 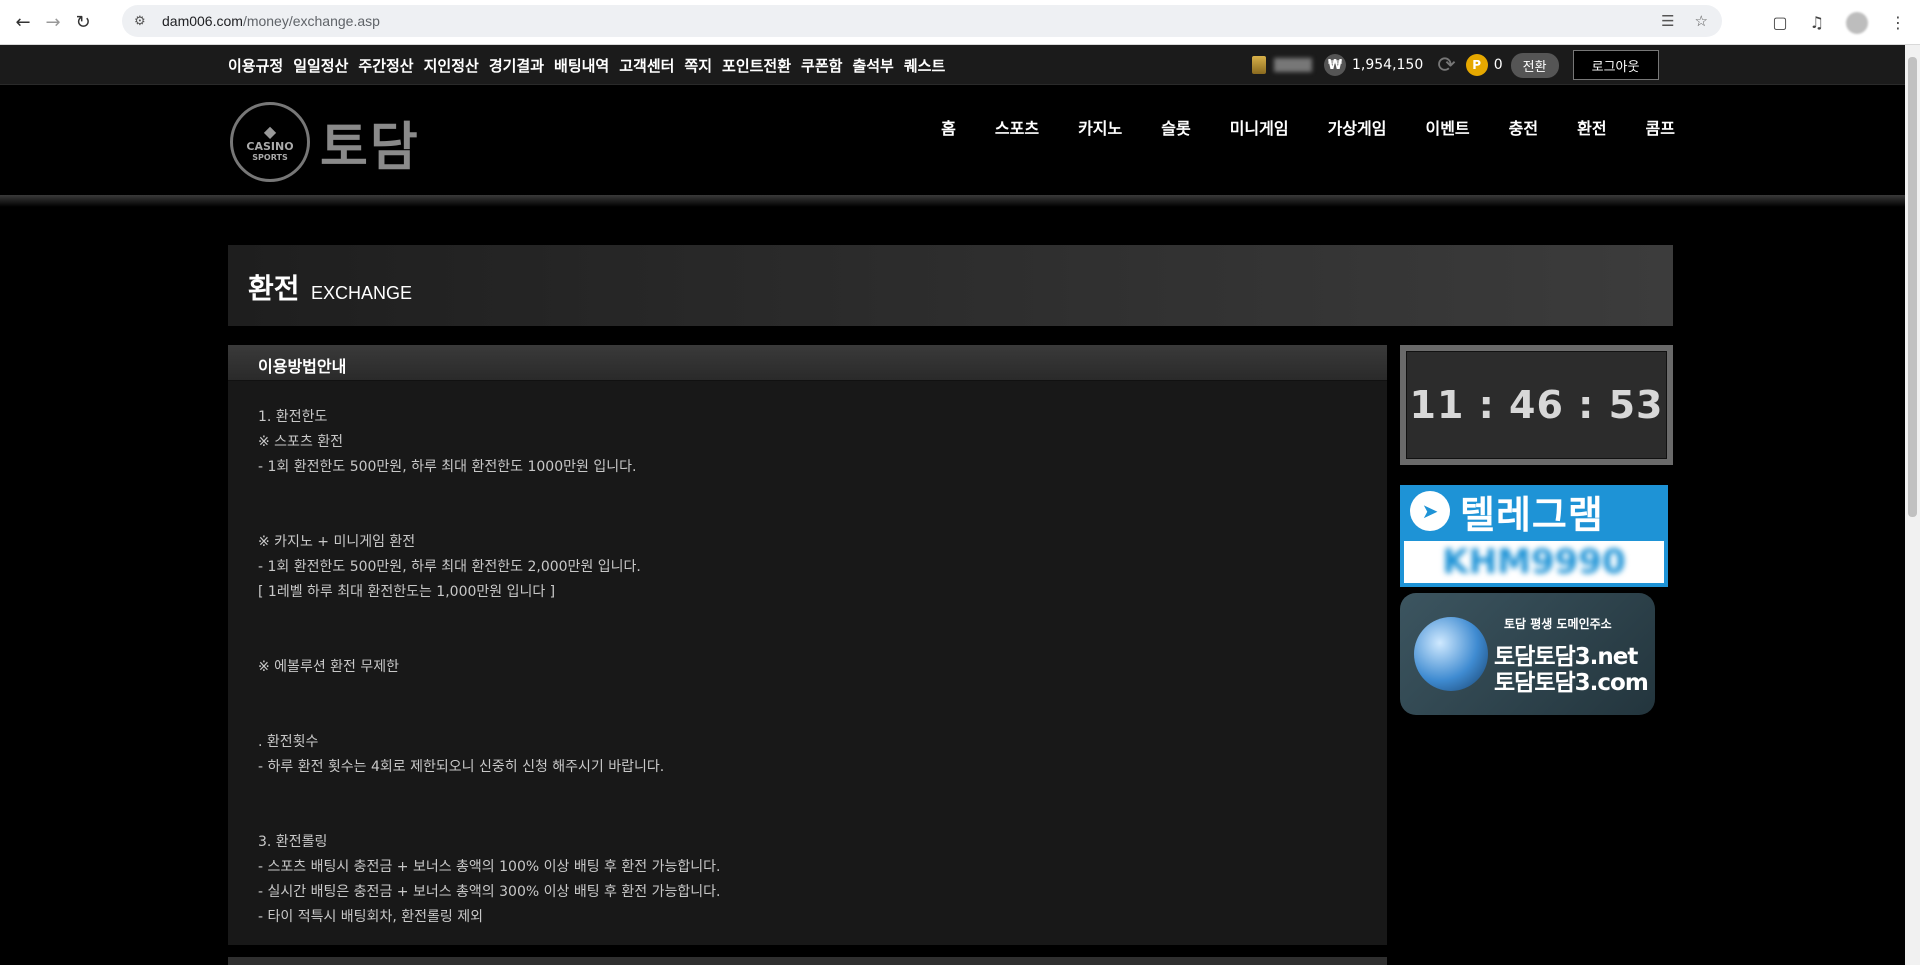 I want to click on refresh-icon: ⟳, so click(x=1446, y=65).